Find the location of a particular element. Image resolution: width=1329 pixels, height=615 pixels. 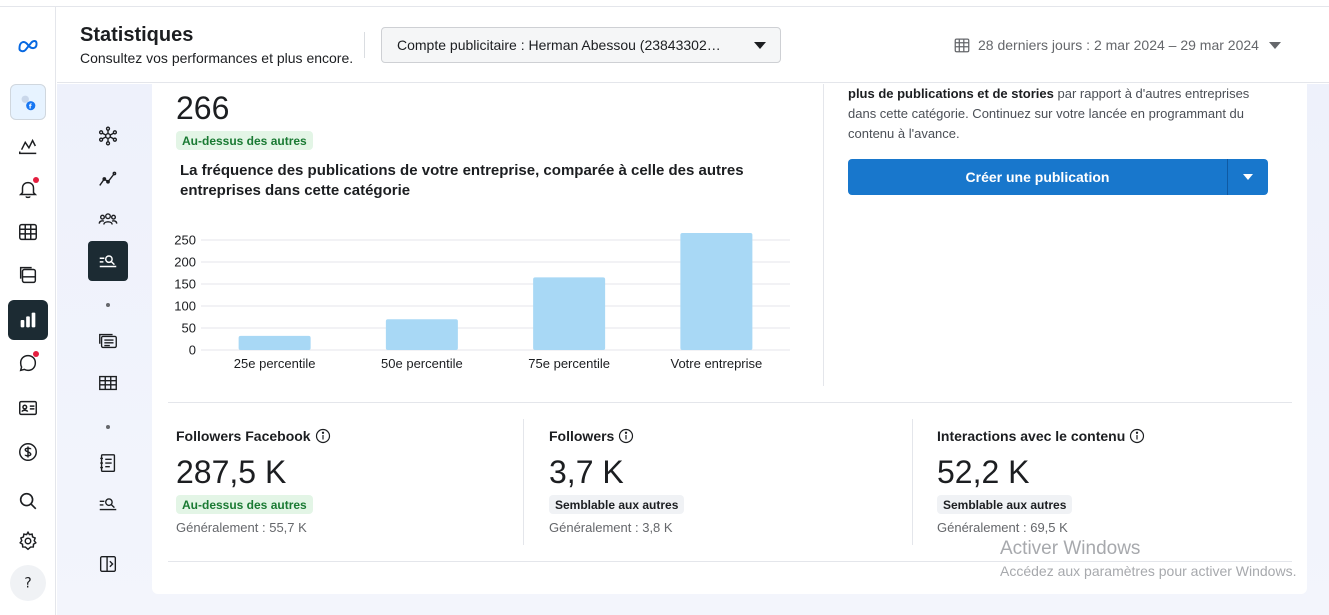

x-tick-label: Votre entreprise is located at coordinates (716, 363).